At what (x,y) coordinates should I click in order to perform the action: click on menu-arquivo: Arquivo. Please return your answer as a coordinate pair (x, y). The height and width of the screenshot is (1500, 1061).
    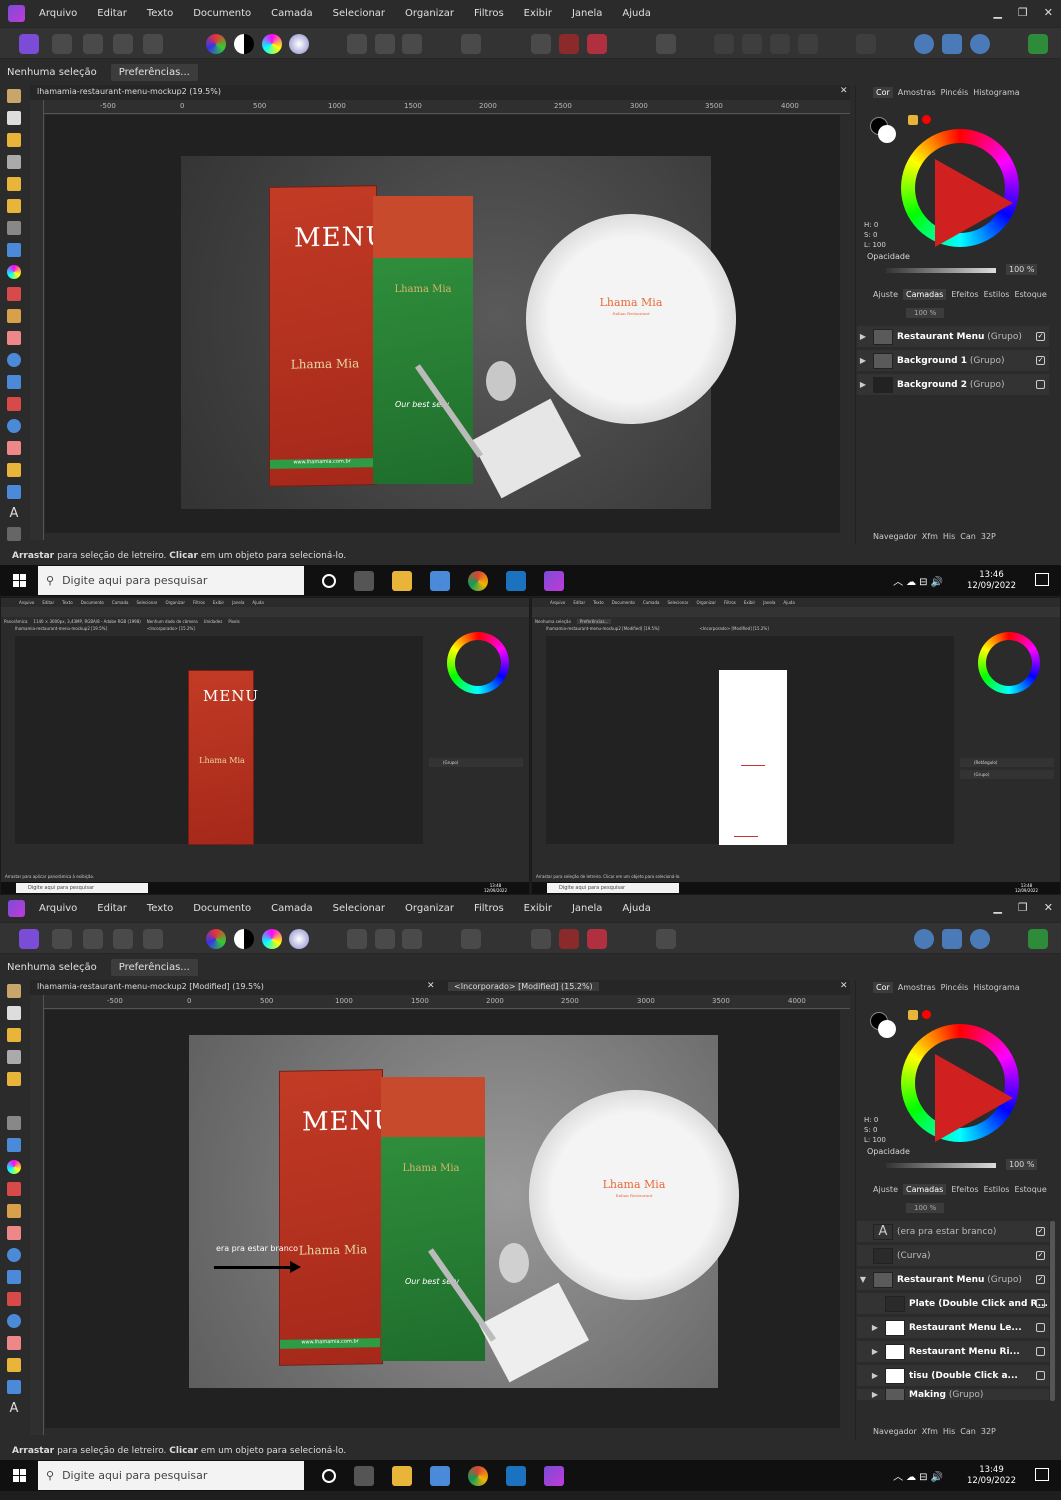
    Looking at the image, I should click on (58, 13).